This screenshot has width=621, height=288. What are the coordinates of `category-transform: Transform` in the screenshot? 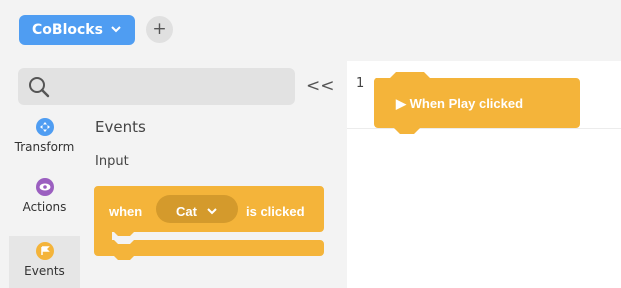 It's located at (44, 143).